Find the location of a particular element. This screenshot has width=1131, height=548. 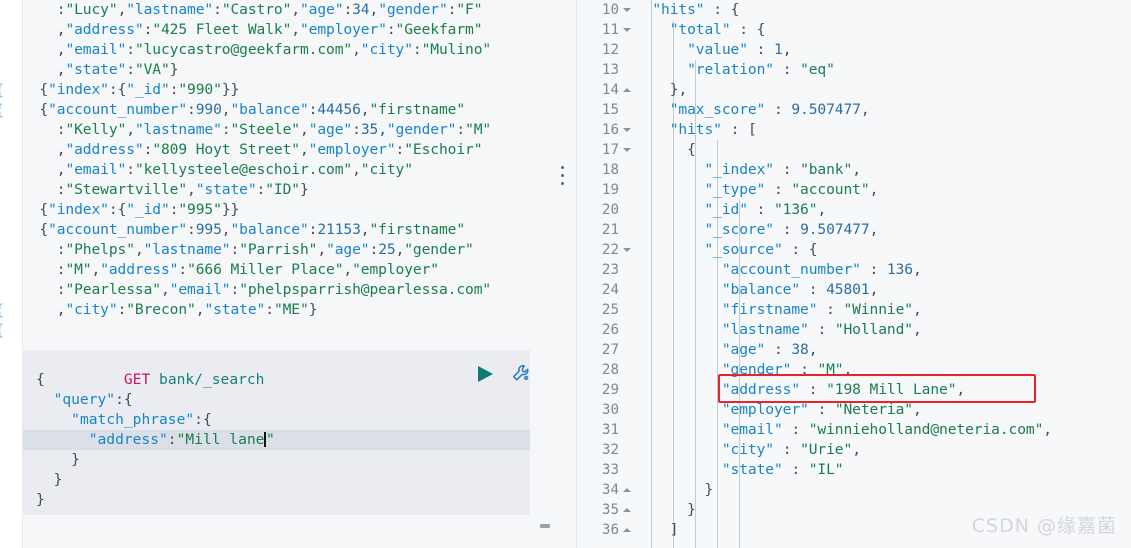

response-code: "gender" : "M", is located at coordinates (787, 369).